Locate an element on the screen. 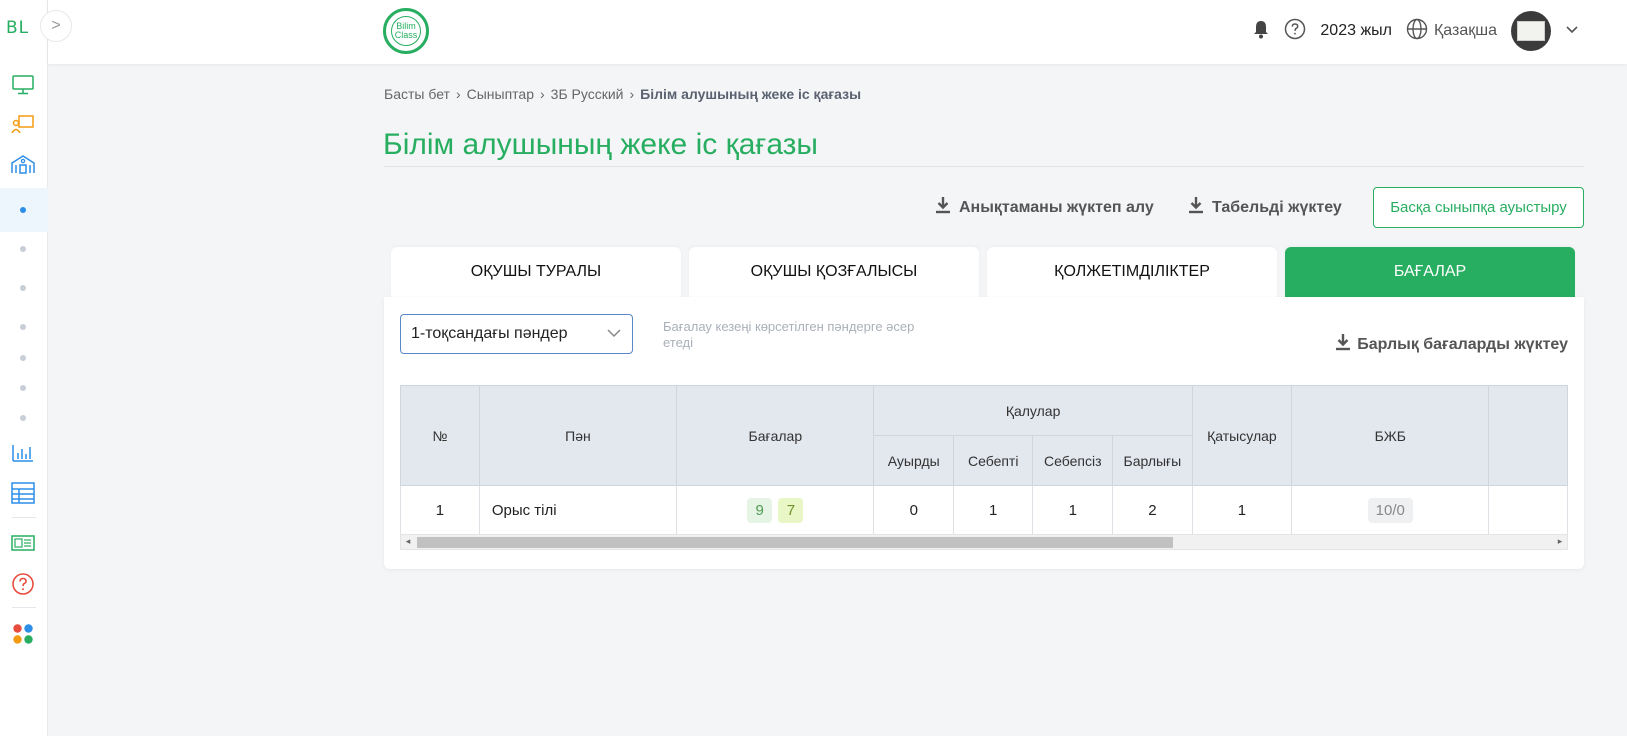  academic-year: 2023 жыл is located at coordinates (1356, 31).